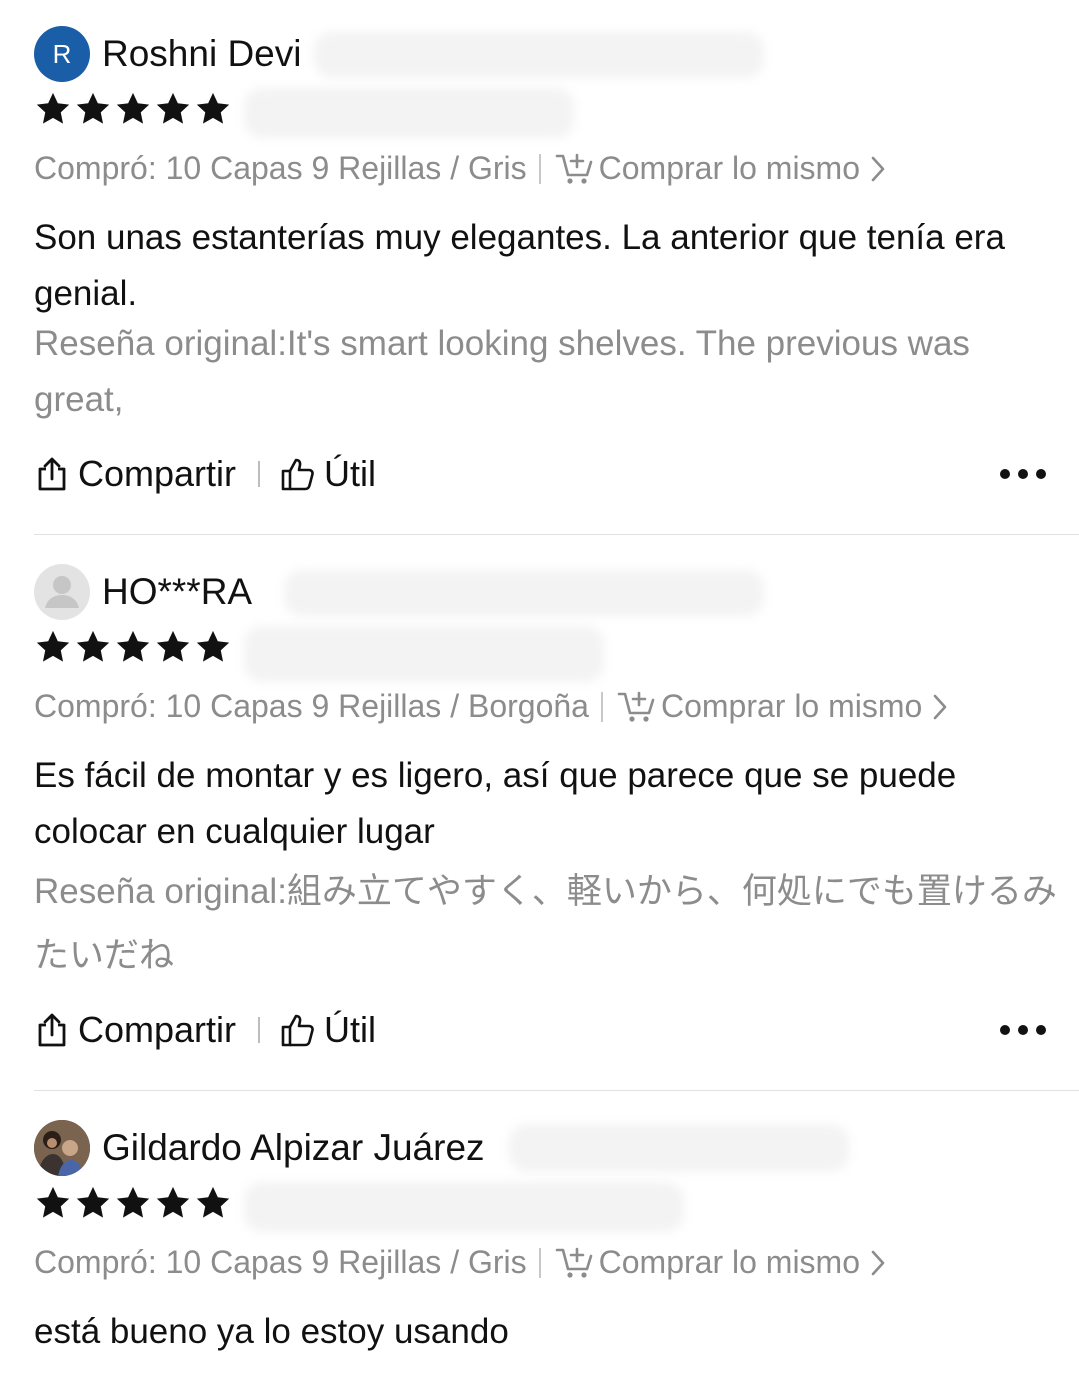 The image size is (1079, 1373). I want to click on user-placeholder-icon, so click(62, 592).